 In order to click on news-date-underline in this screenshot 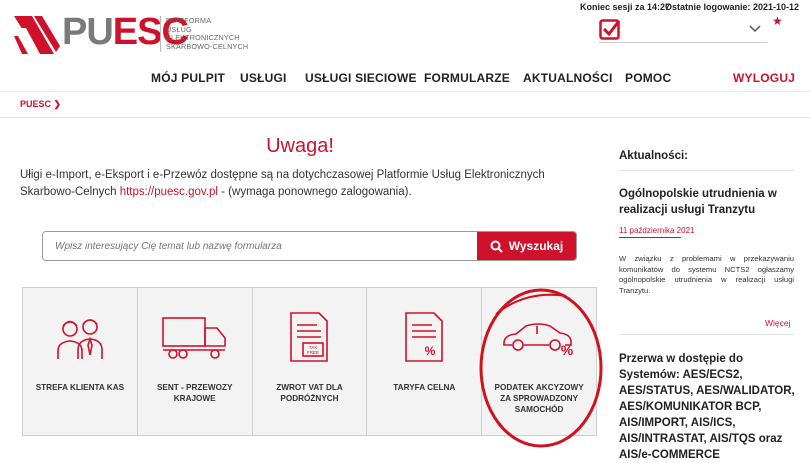, I will do `click(650, 237)`.